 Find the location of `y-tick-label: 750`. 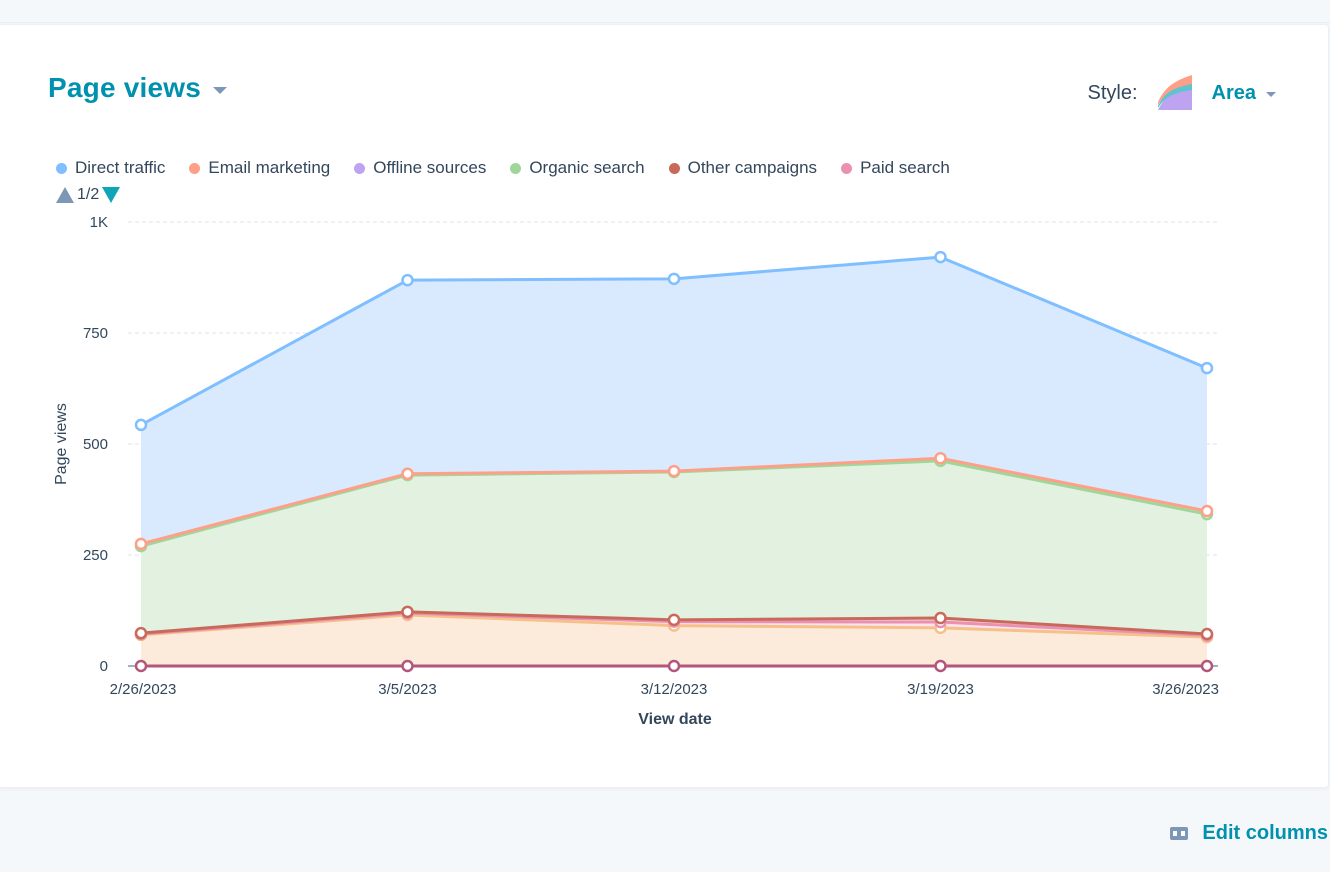

y-tick-label: 750 is located at coordinates (95, 333).